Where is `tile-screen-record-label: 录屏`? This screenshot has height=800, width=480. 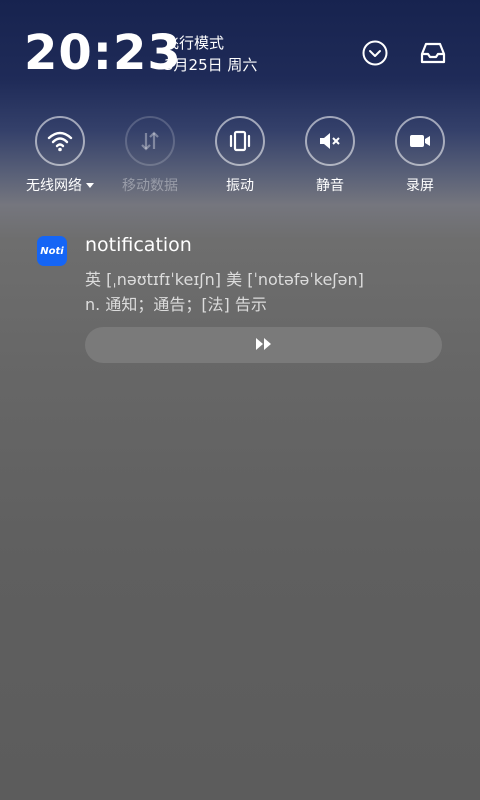
tile-screen-record-label: 录屏 is located at coordinates (420, 186).